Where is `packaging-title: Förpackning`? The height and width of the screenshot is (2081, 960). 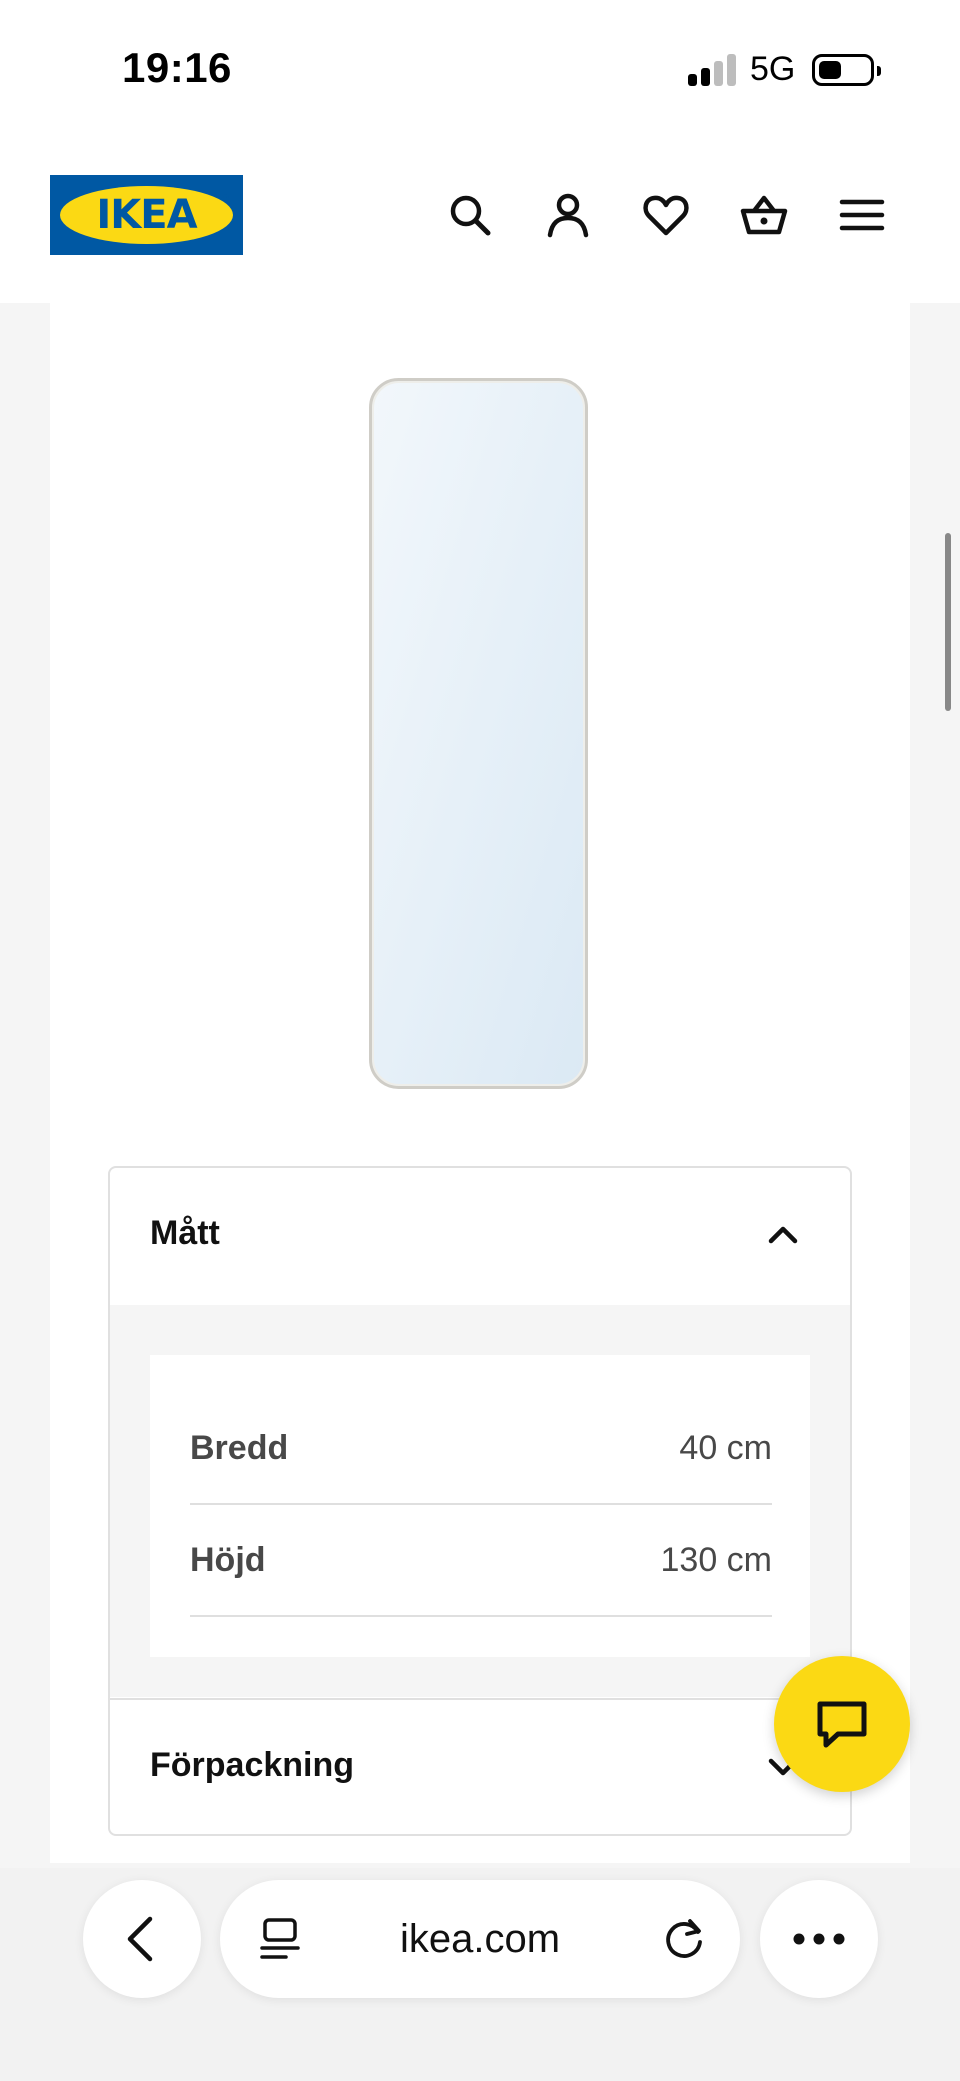
packaging-title: Förpackning is located at coordinates (252, 1765).